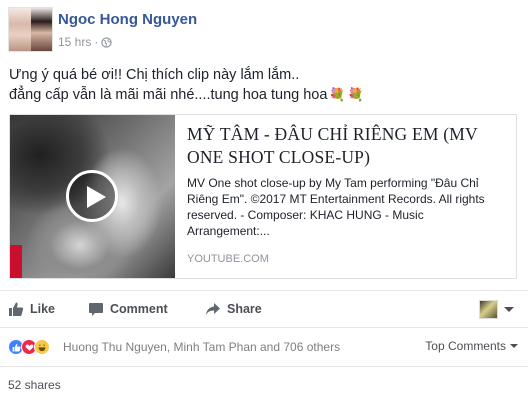 This screenshot has height=402, width=528. Describe the element at coordinates (41, 29) in the screenshot. I see `avatar-photo-right` at that location.